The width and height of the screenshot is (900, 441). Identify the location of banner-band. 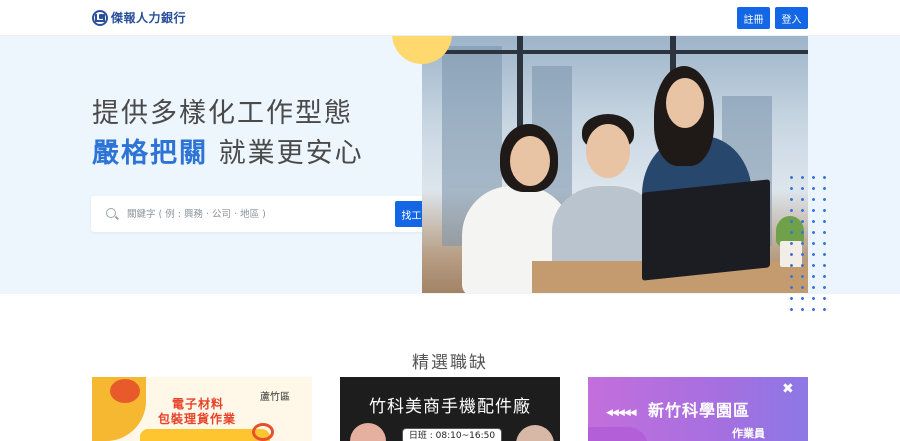
(205, 435).